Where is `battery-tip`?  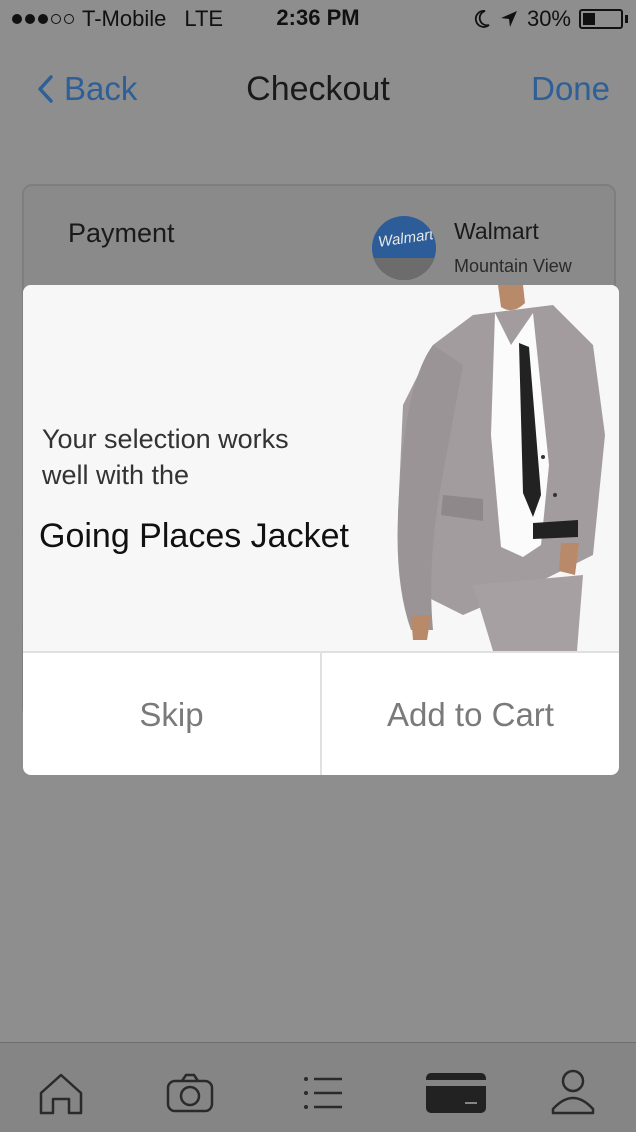 battery-tip is located at coordinates (626, 19).